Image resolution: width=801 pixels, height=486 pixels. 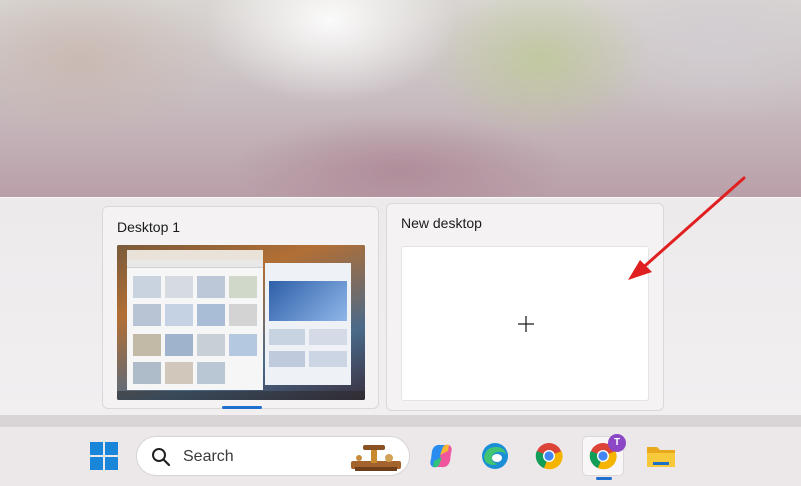 I want to click on taskbar: Search, so click(x=400, y=456).